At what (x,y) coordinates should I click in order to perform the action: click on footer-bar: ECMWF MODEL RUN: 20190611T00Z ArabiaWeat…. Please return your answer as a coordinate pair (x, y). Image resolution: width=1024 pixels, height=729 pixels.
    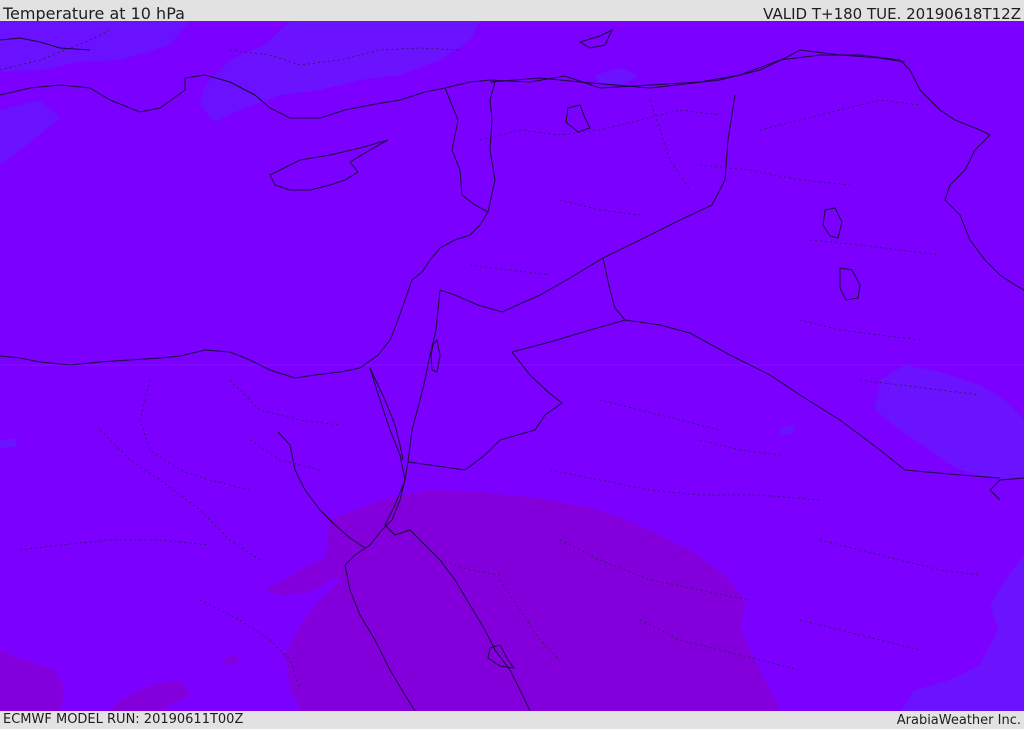
    Looking at the image, I should click on (512, 720).